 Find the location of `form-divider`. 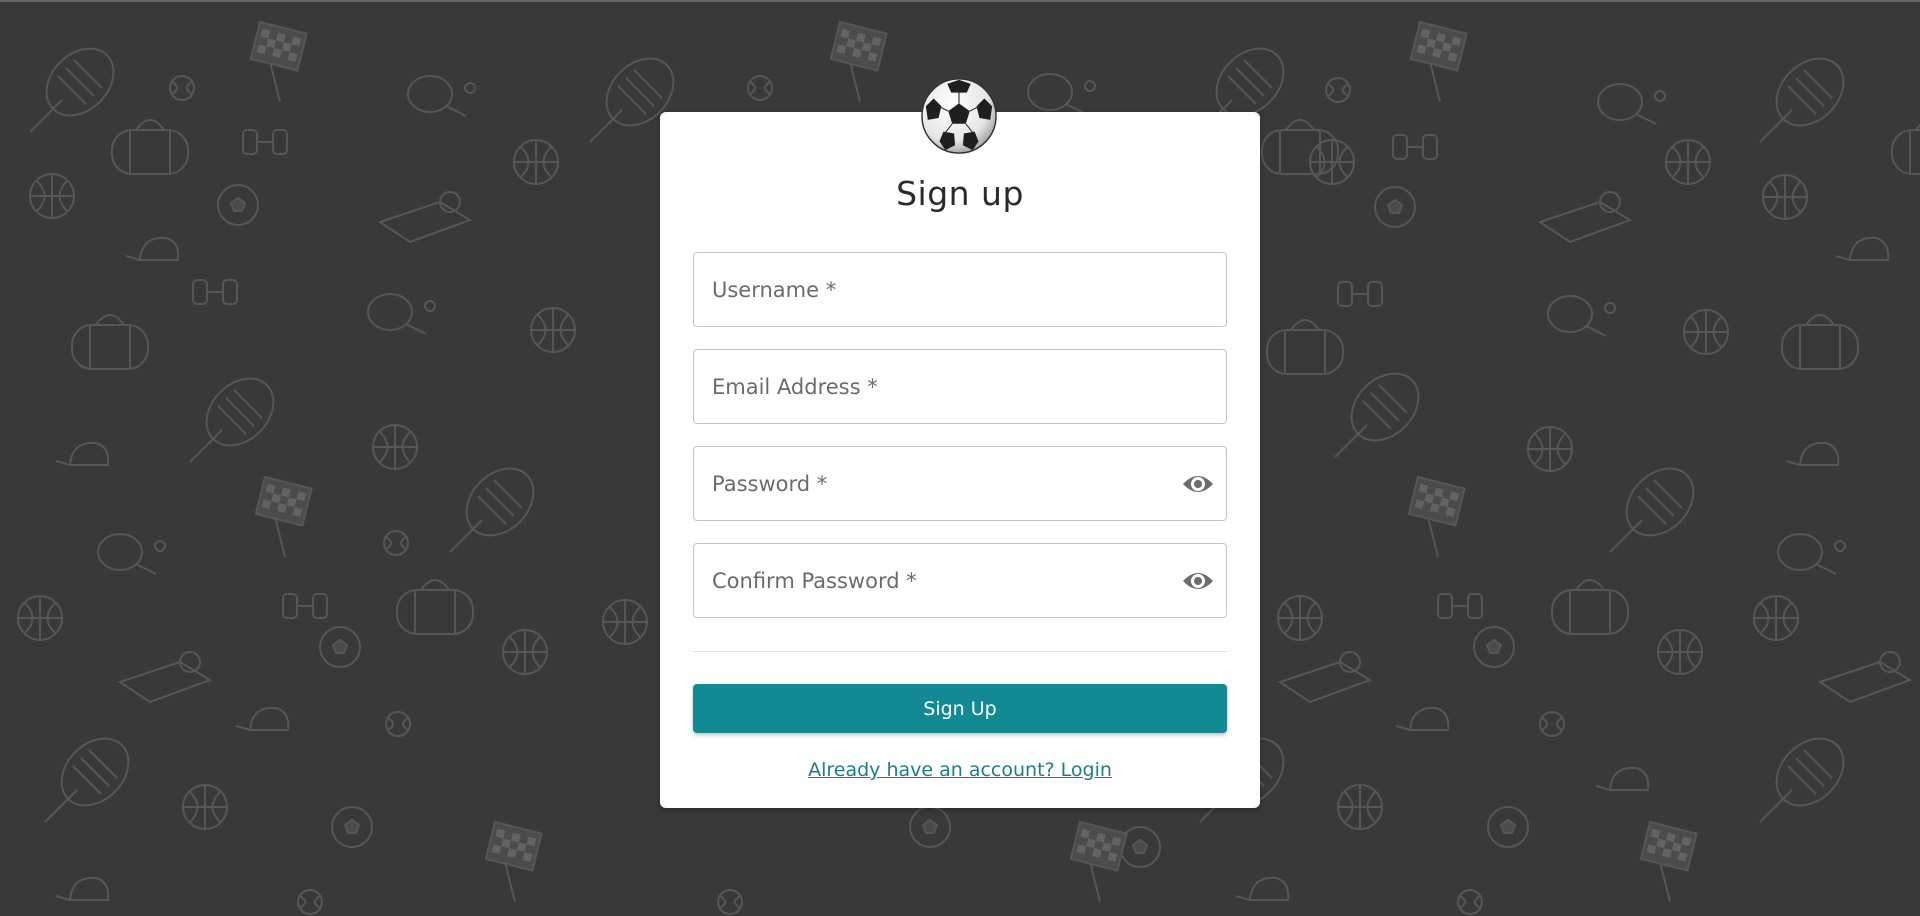

form-divider is located at coordinates (960, 651).